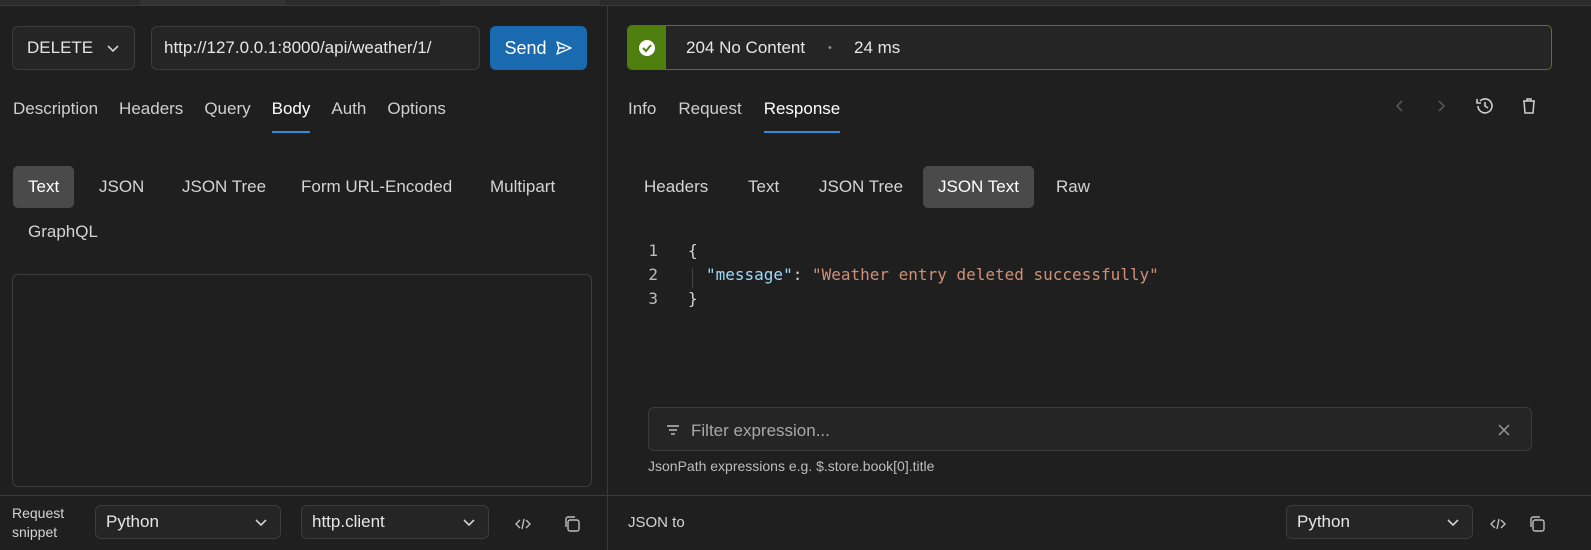 This screenshot has width=1591, height=550. I want to click on send-button: Send, so click(538, 48).